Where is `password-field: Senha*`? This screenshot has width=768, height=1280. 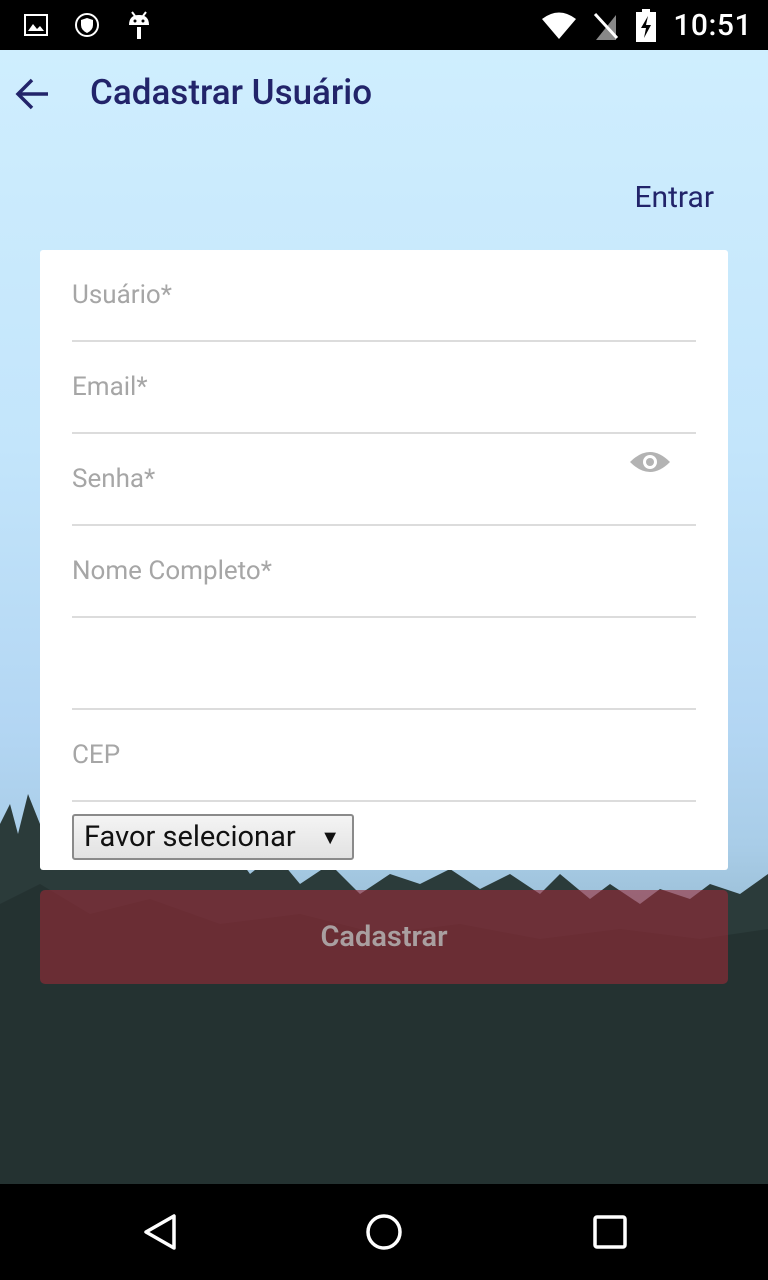
password-field: Senha* is located at coordinates (384, 480).